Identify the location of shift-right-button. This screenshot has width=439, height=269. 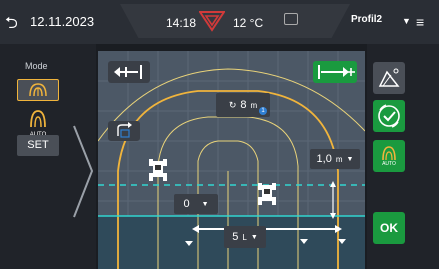
(335, 72).